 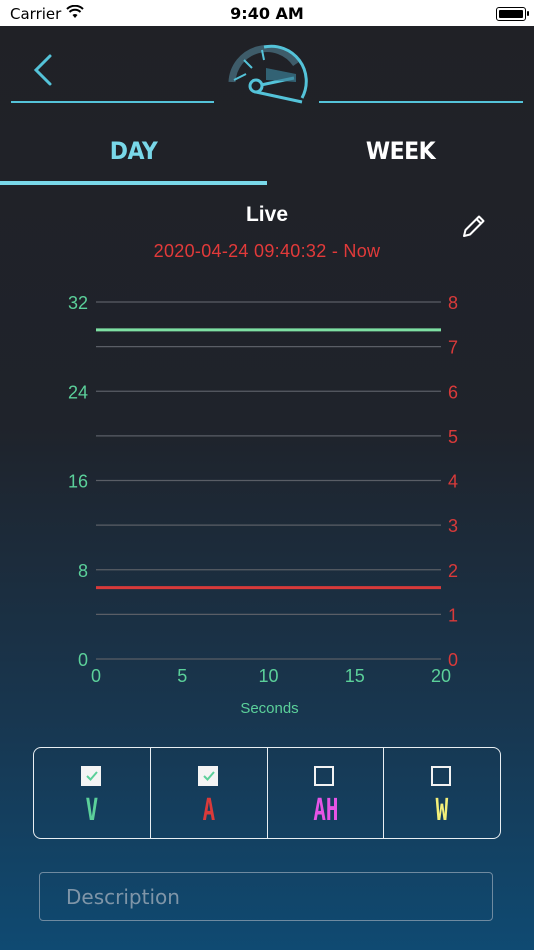 I want to click on y-left-tick-label: 16, so click(x=78, y=482).